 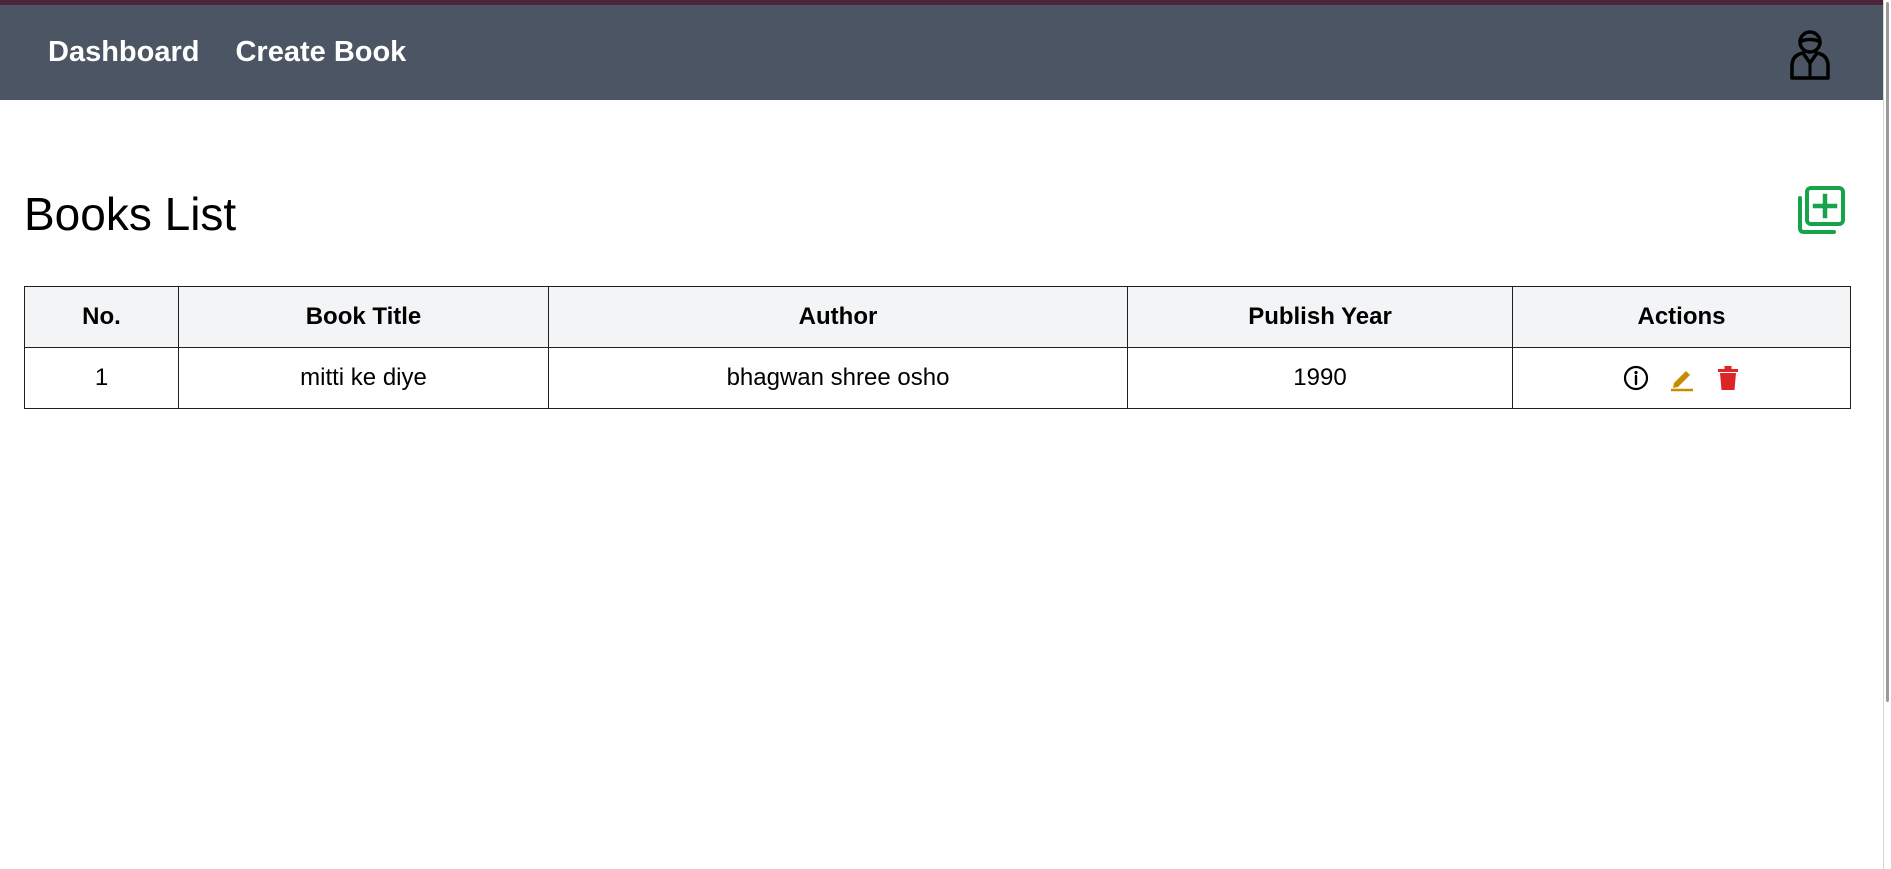 I want to click on nav-link-create-book: Create Book, so click(x=320, y=52).